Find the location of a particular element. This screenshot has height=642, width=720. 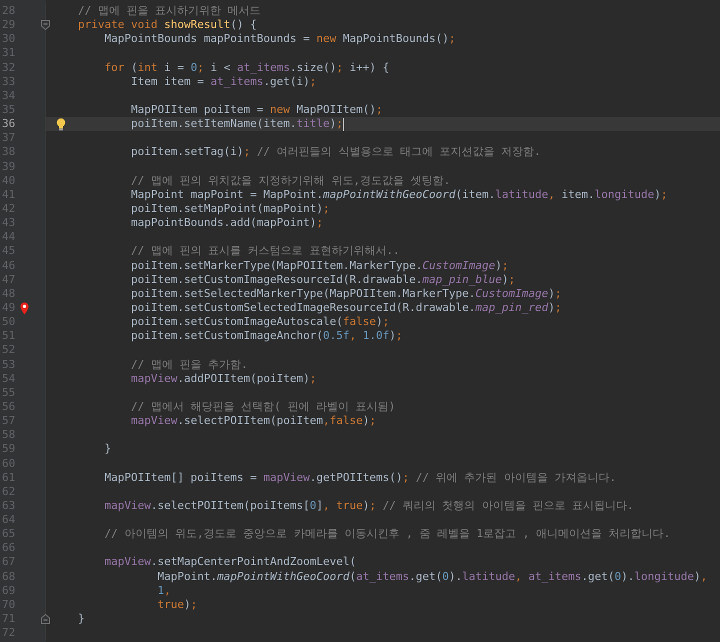

code-line: true); is located at coordinates (177, 605).